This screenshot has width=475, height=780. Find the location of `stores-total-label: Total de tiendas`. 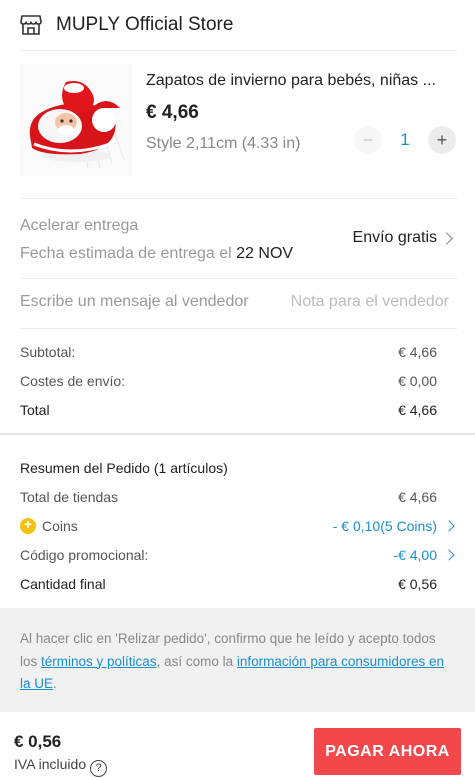

stores-total-label: Total de tiendas is located at coordinates (69, 497).